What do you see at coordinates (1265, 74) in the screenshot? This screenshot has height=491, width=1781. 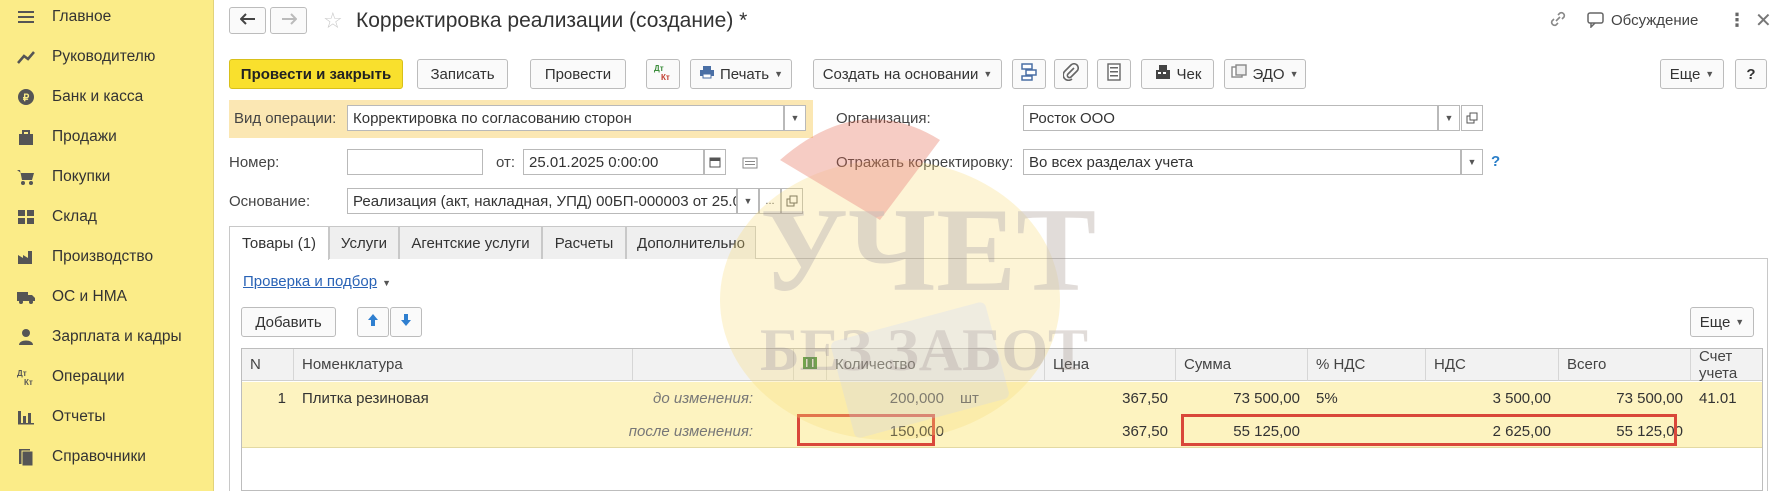 I see `edo-button: ЭДО ▼` at bounding box center [1265, 74].